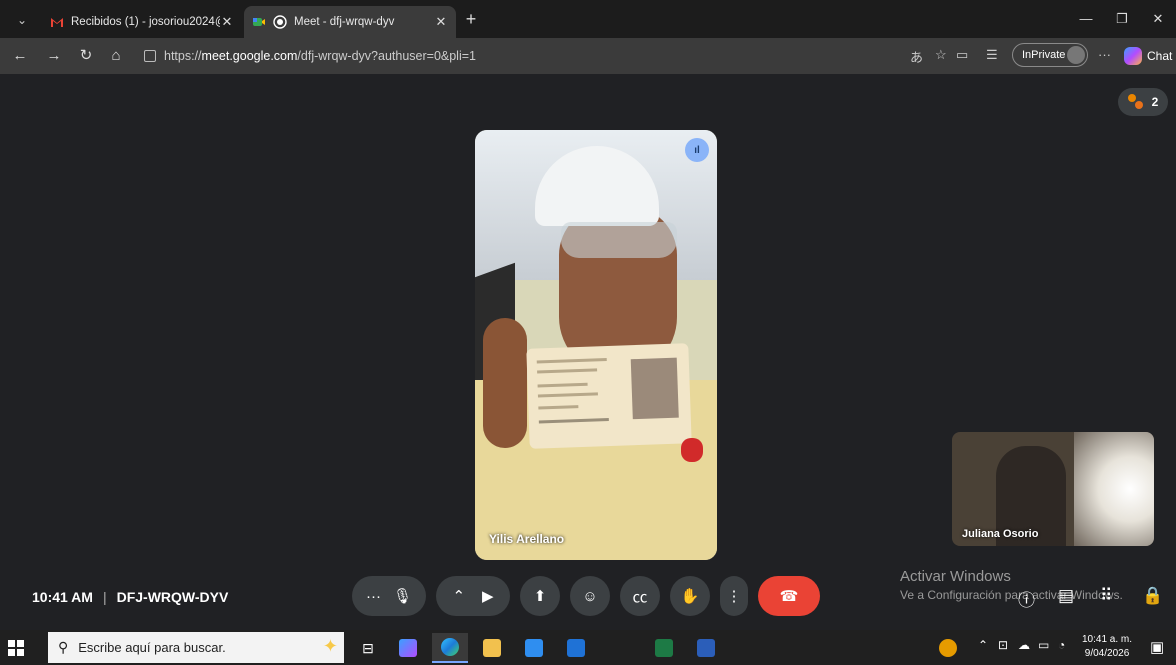 The image size is (1176, 665). What do you see at coordinates (527, 539) in the screenshot?
I see `participant-name: Yilis Arellano` at bounding box center [527, 539].